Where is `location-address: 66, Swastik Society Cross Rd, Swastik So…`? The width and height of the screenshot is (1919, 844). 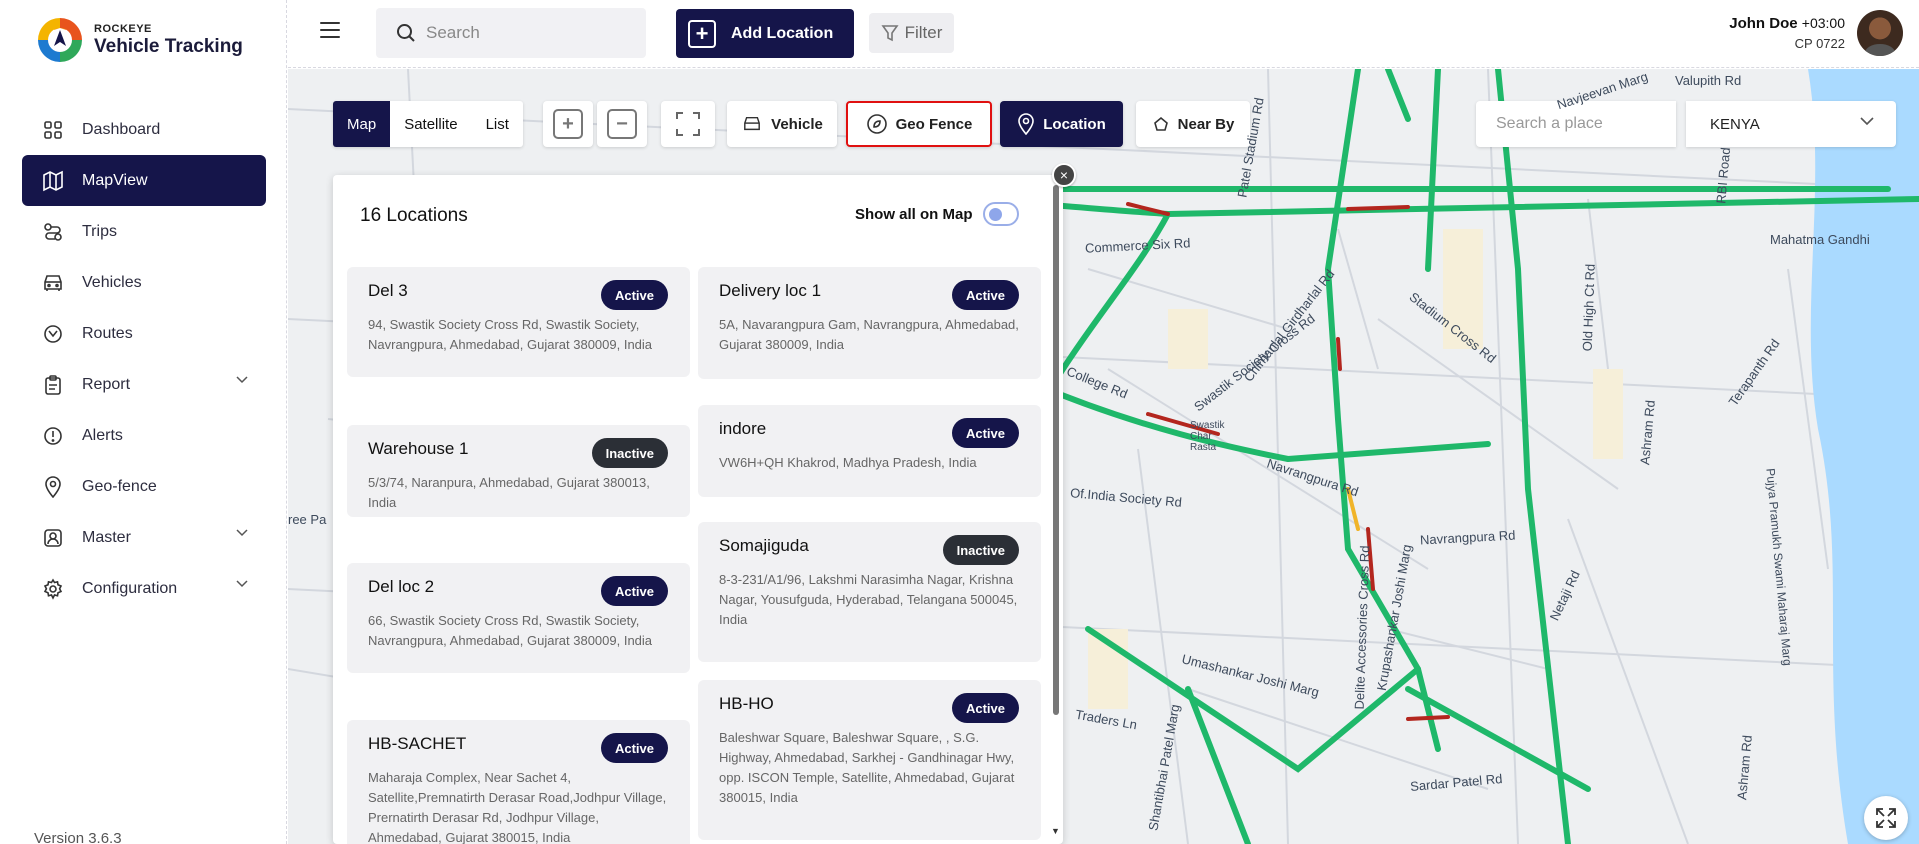
location-address: 66, Swastik Society Cross Rd, Swastik So… is located at coordinates (510, 630).